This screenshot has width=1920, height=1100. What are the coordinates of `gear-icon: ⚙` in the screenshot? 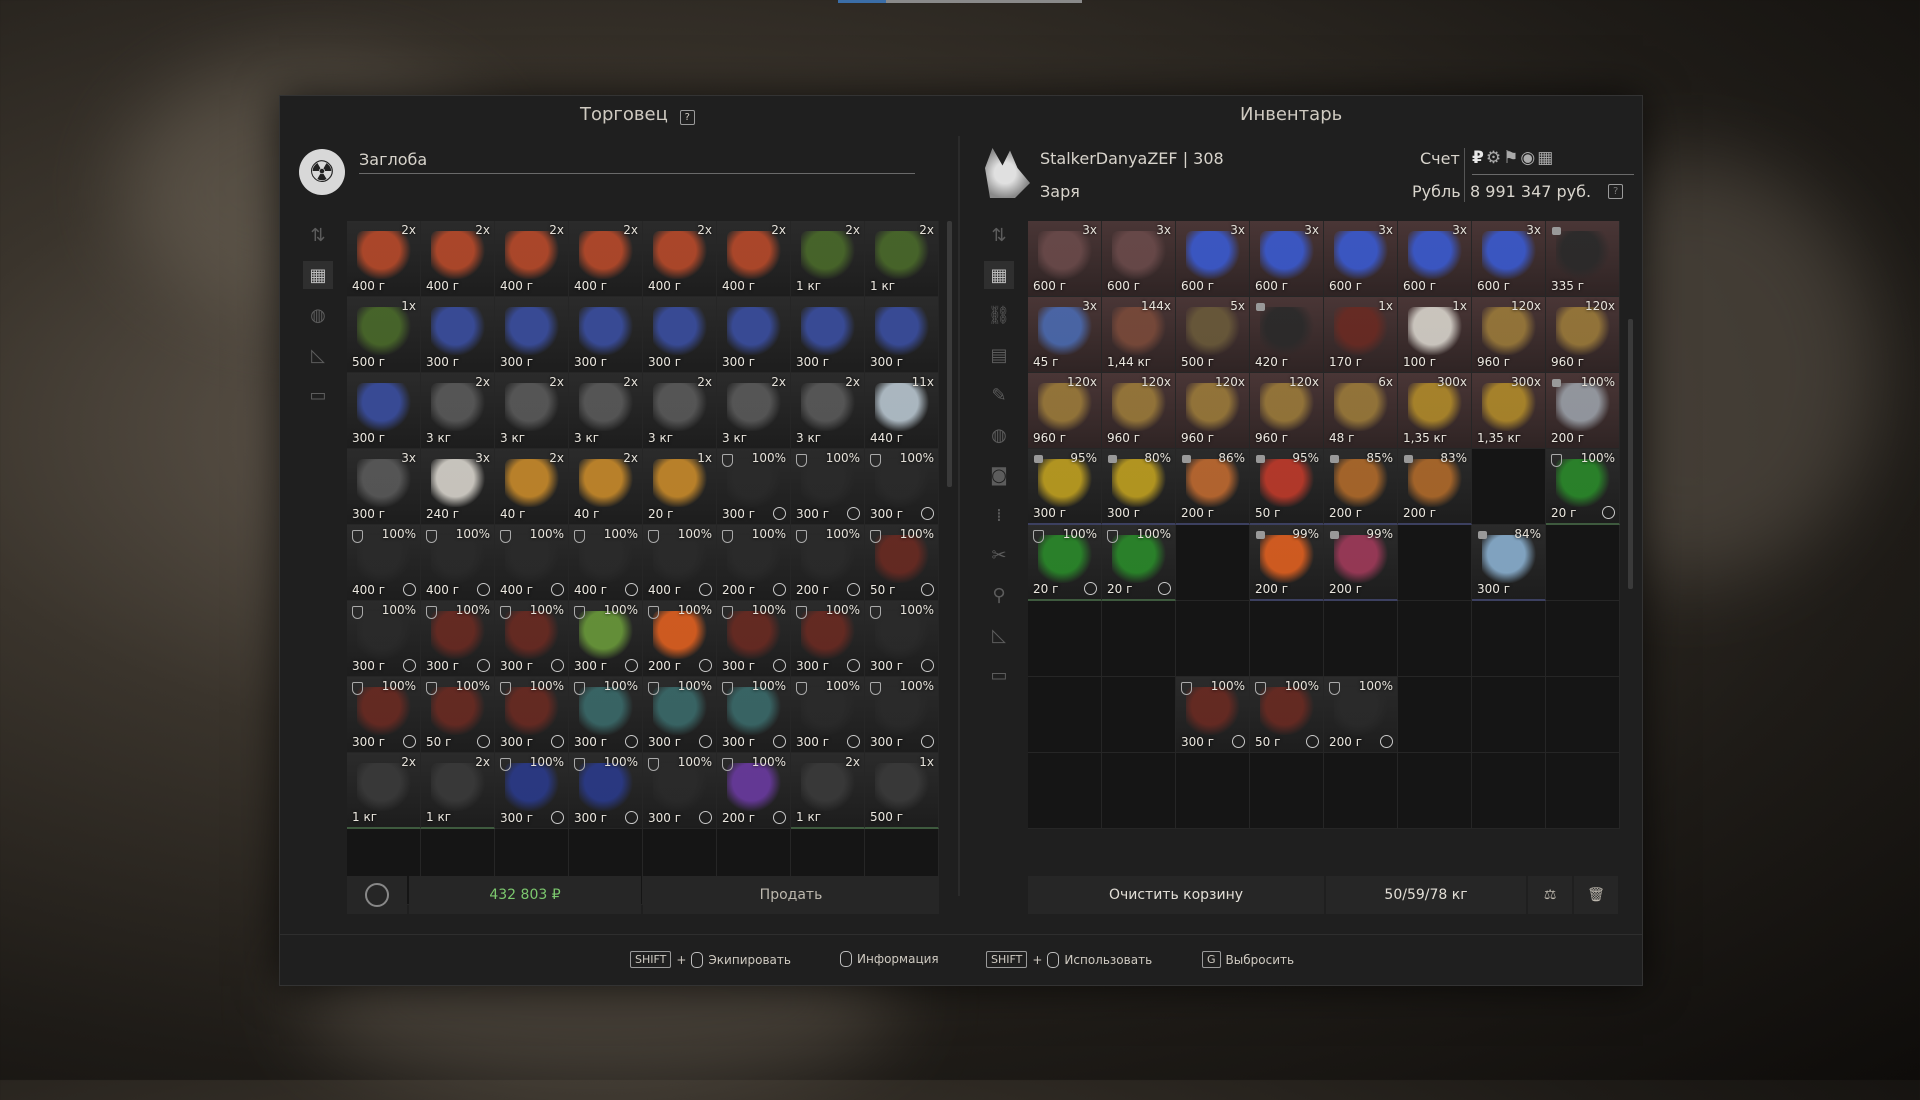 It's located at (1494, 158).